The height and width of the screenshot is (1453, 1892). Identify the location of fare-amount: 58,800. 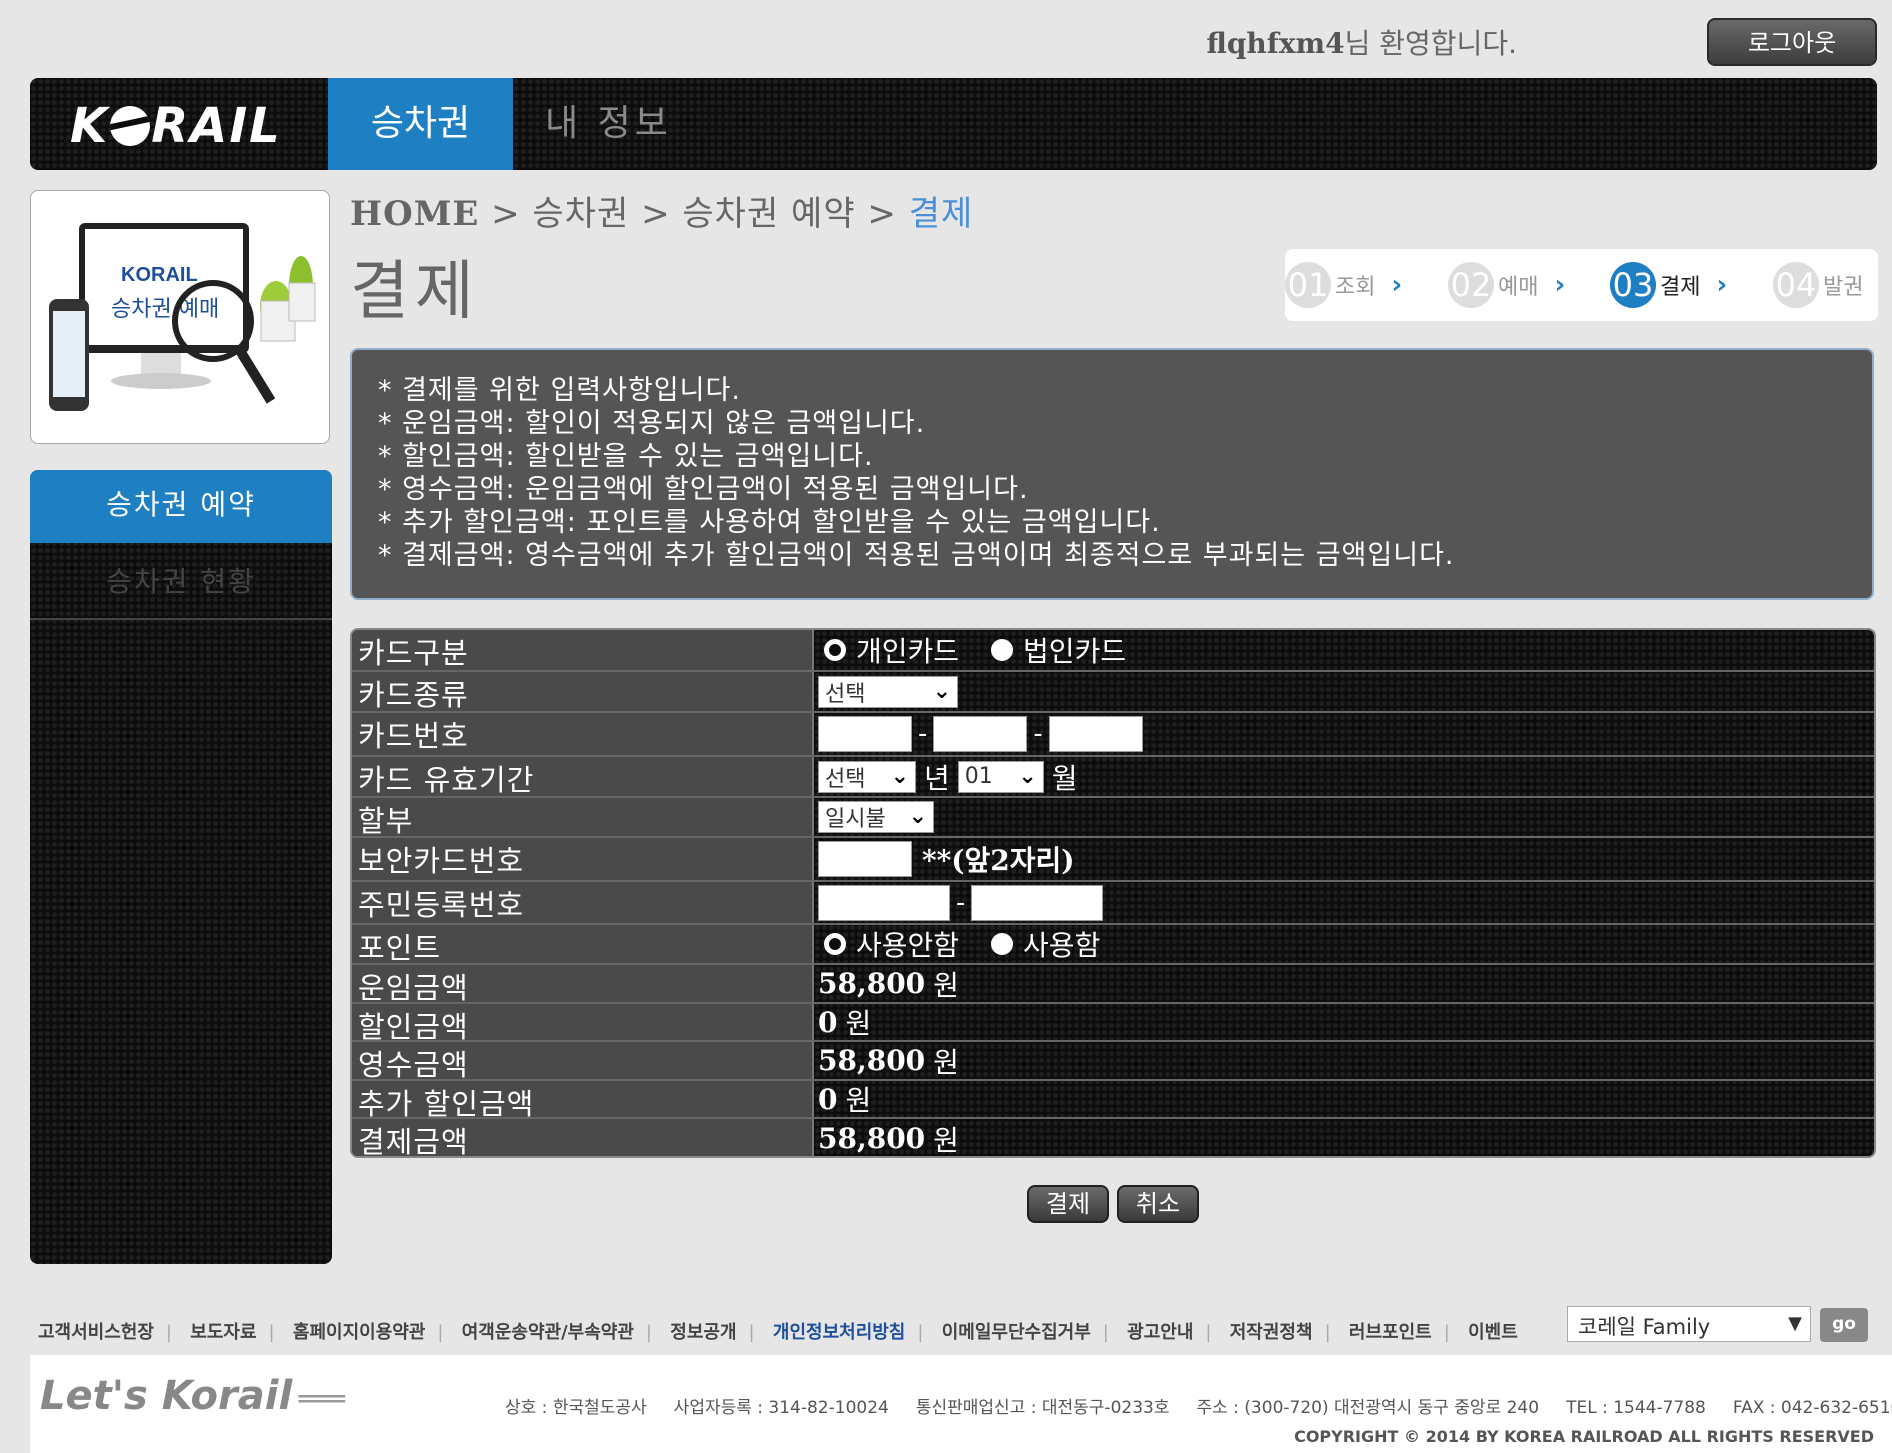
(872, 983).